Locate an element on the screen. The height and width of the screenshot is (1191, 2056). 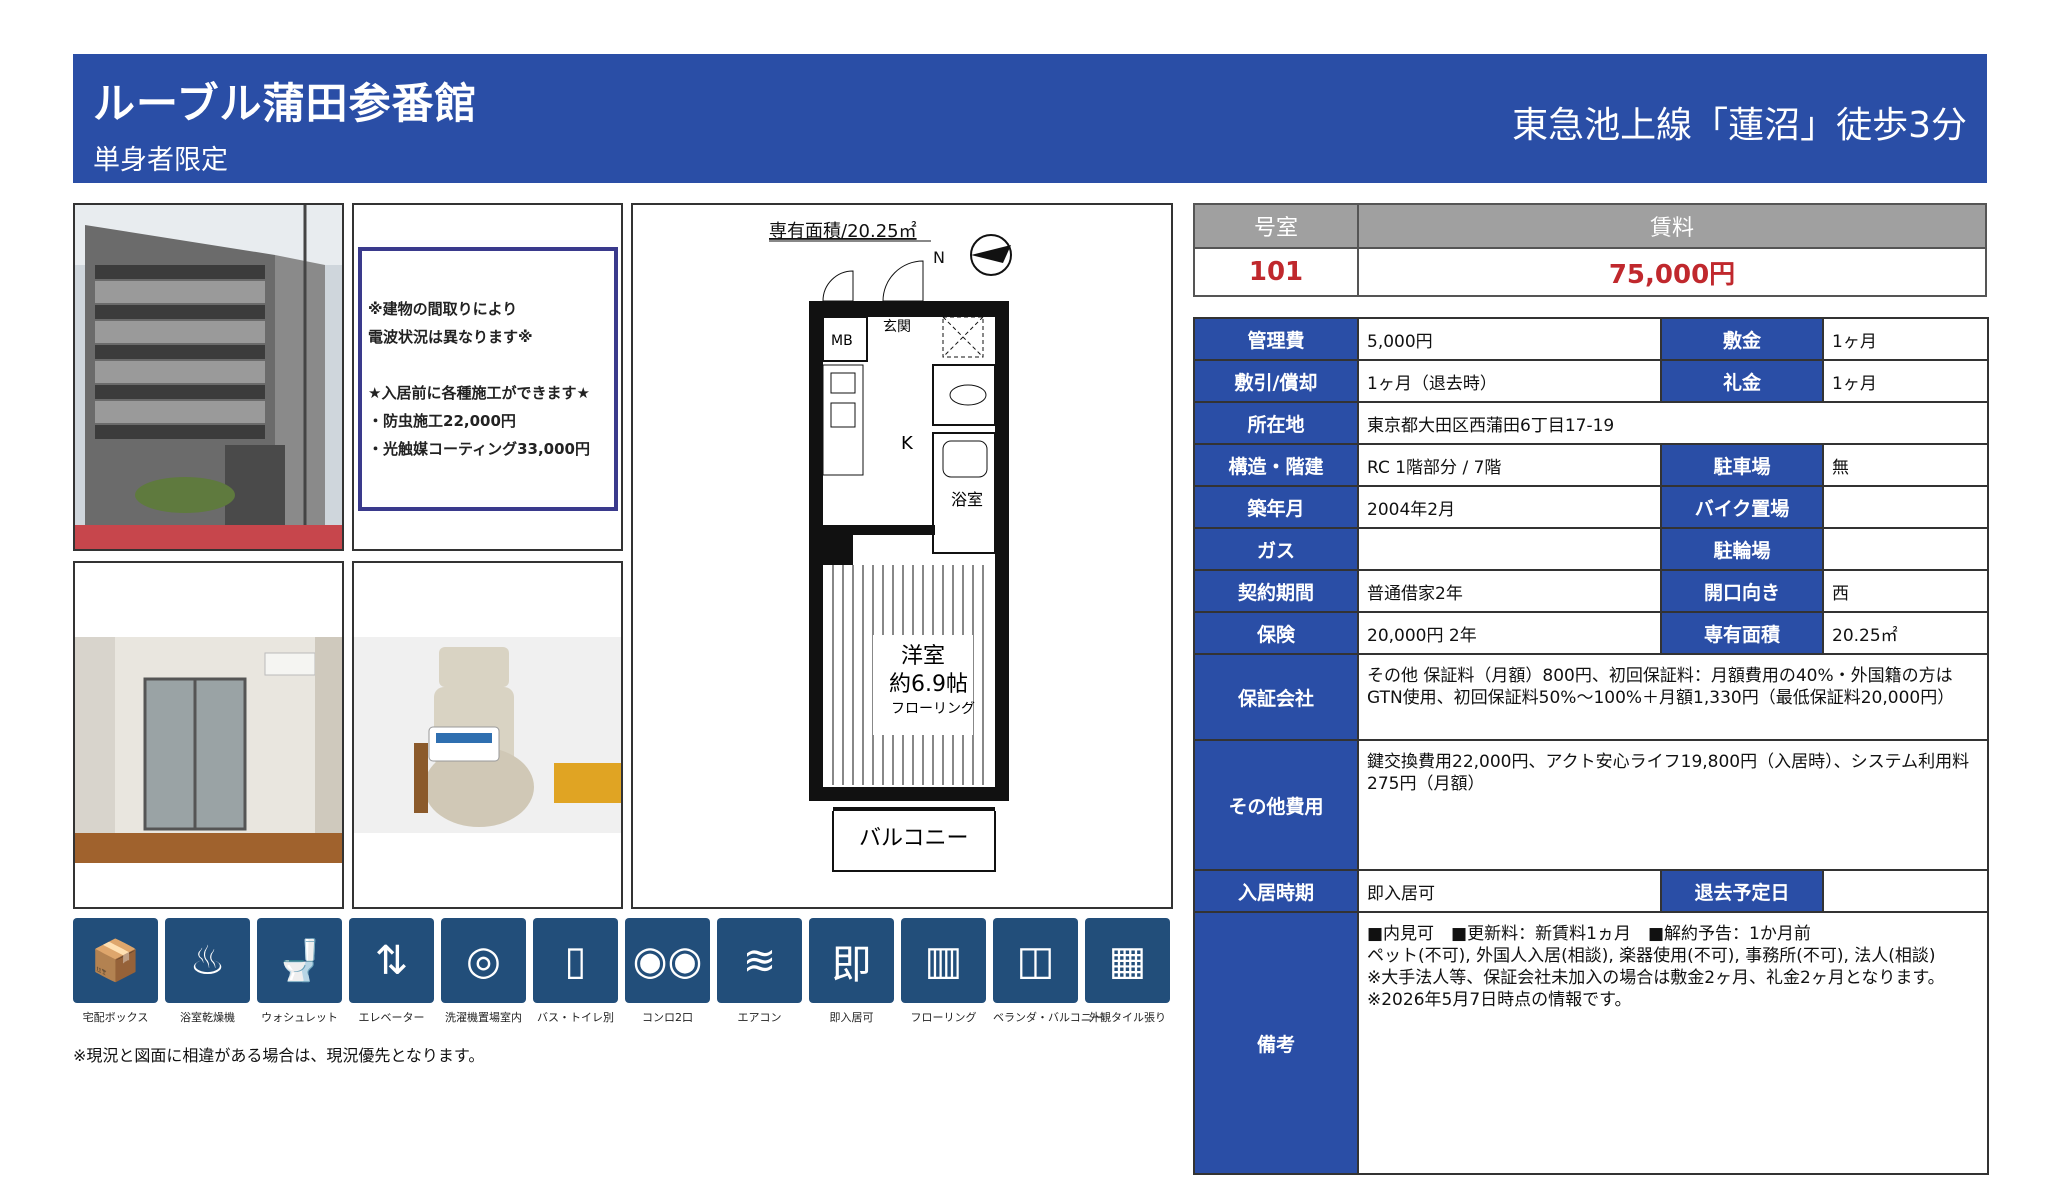
room-interior-photo is located at coordinates (208, 735).